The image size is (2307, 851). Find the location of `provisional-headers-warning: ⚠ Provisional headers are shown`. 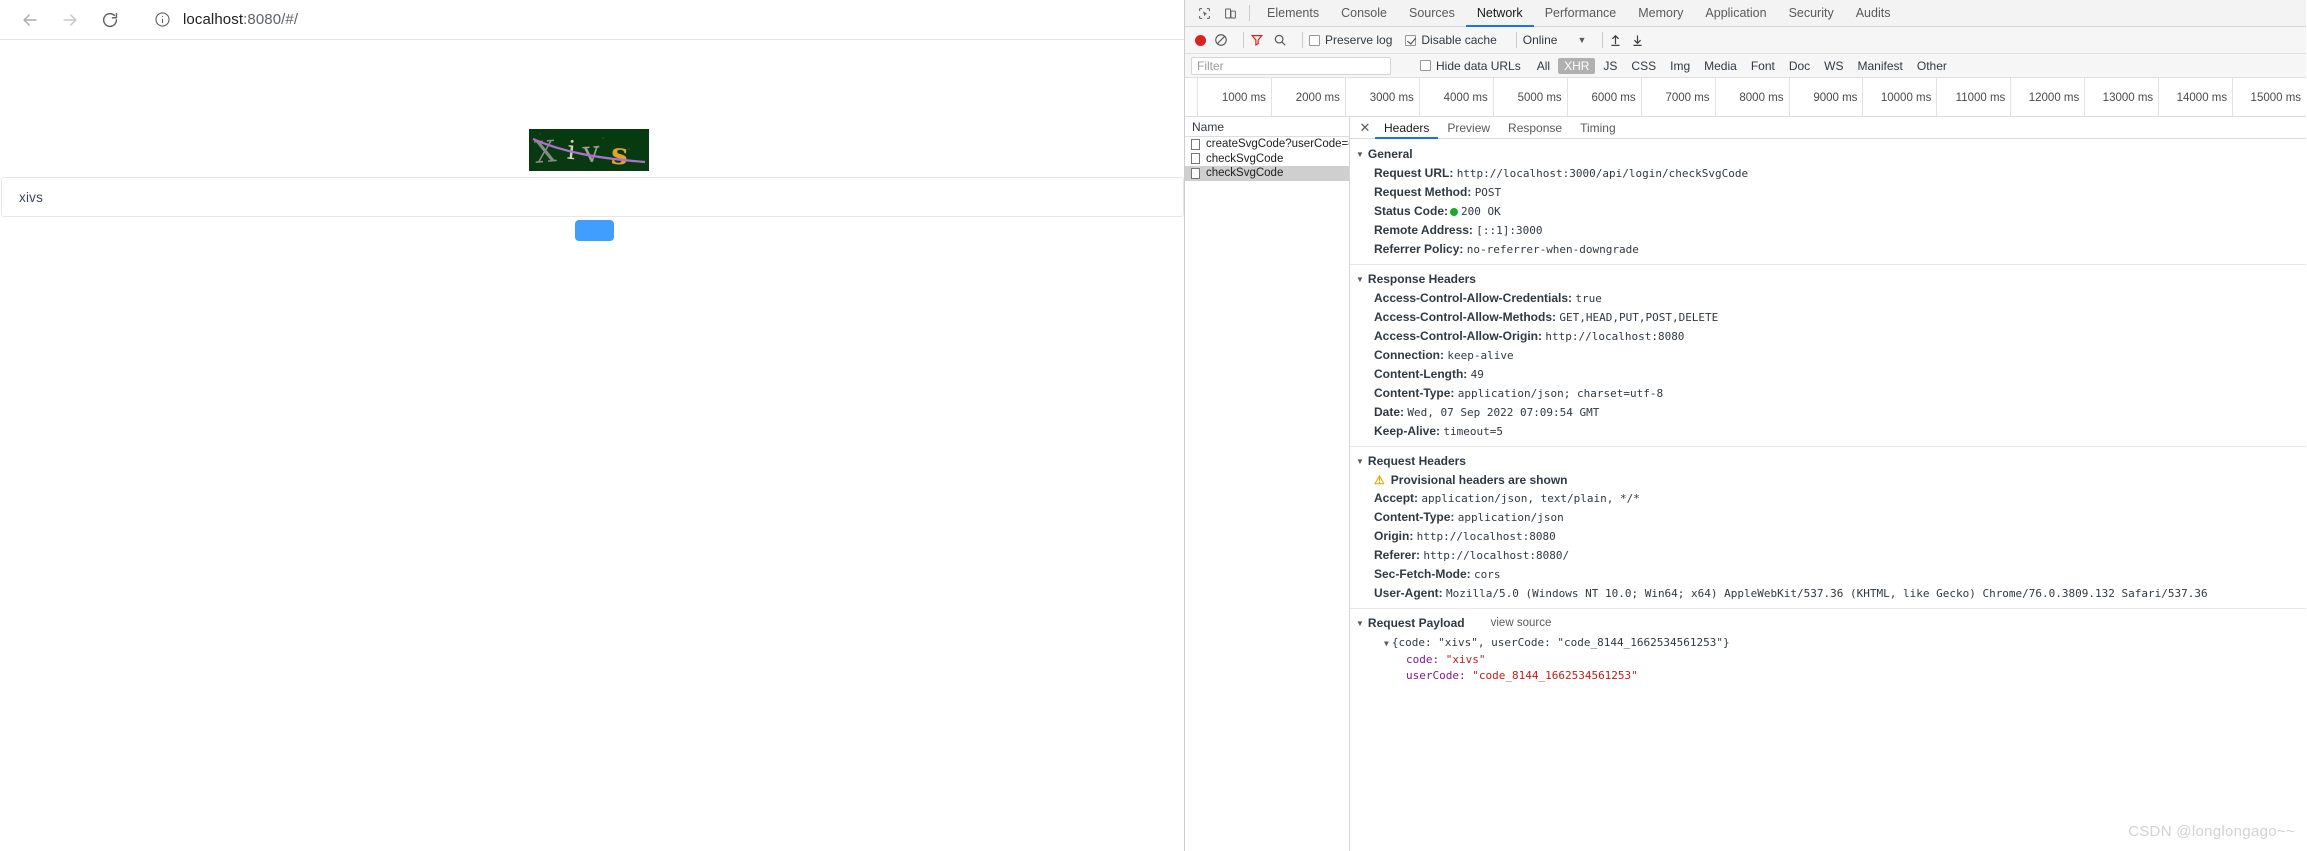

provisional-headers-warning: ⚠ Provisional headers are shown is located at coordinates (1828, 480).